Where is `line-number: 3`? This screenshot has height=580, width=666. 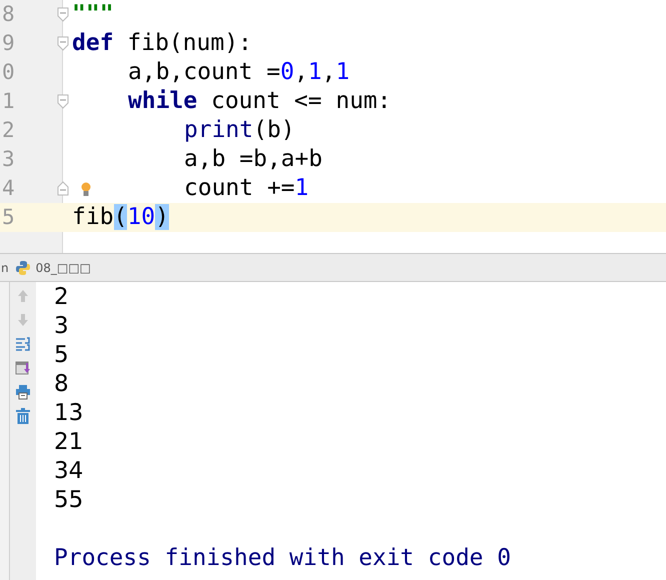
line-number: 3 is located at coordinates (8, 159).